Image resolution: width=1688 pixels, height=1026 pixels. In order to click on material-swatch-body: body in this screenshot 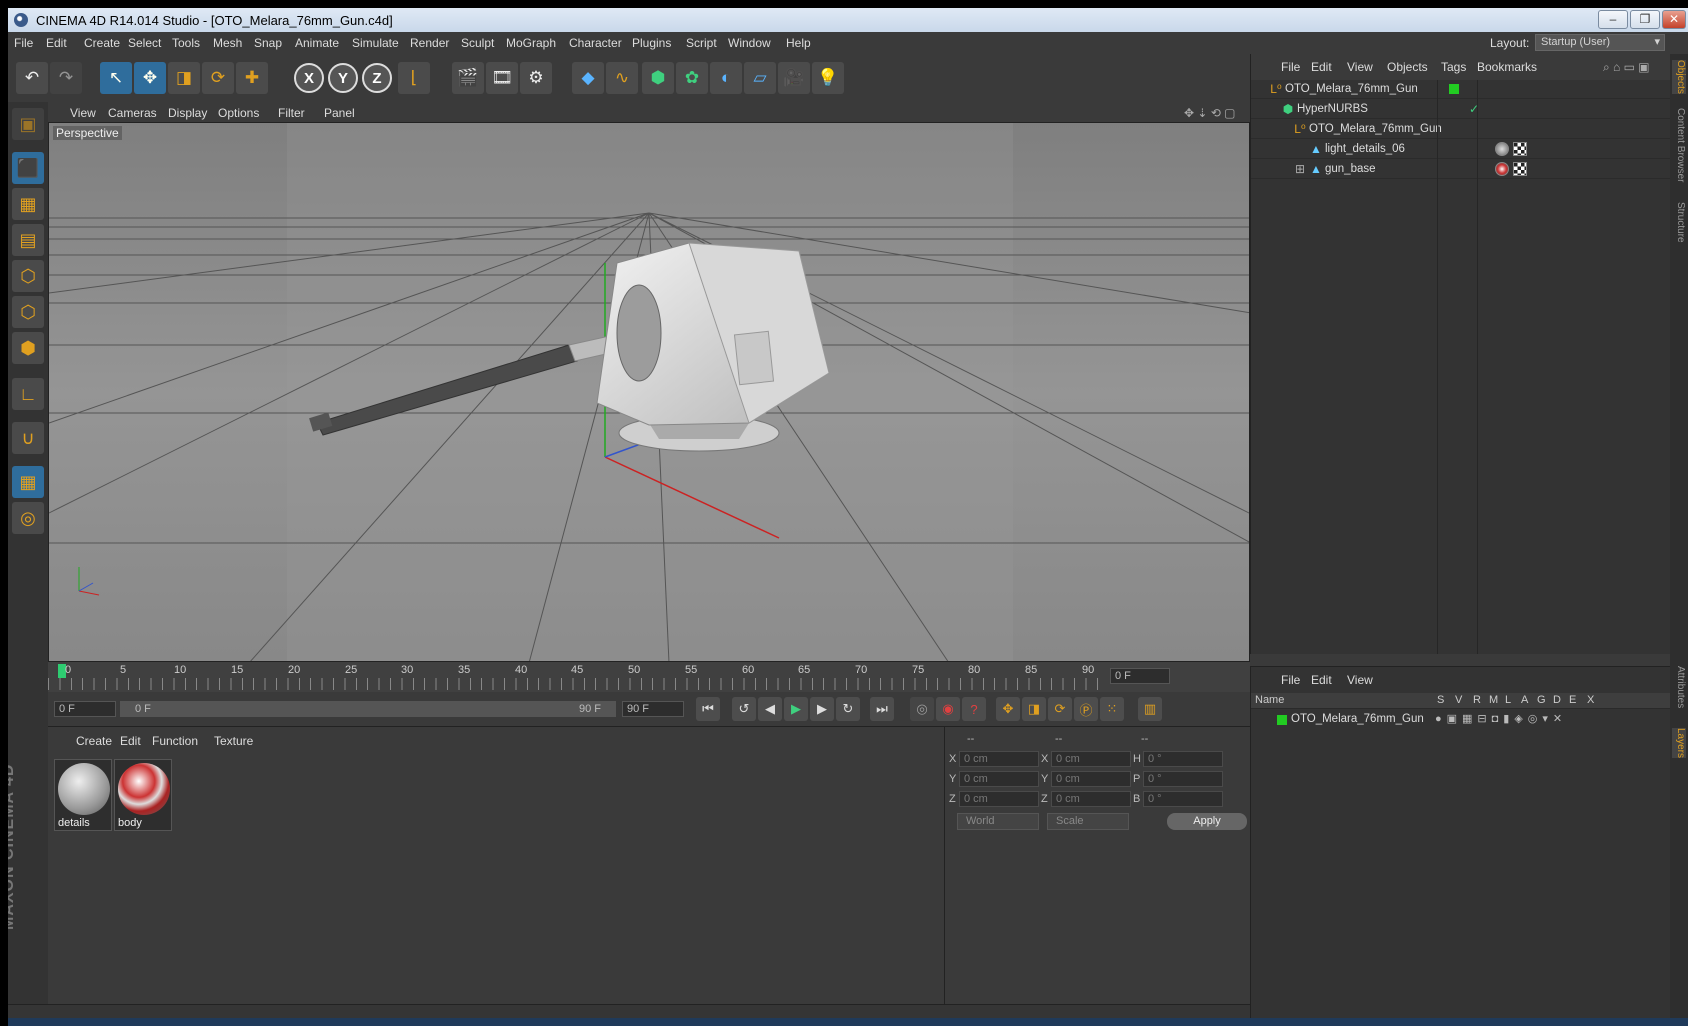, I will do `click(143, 795)`.